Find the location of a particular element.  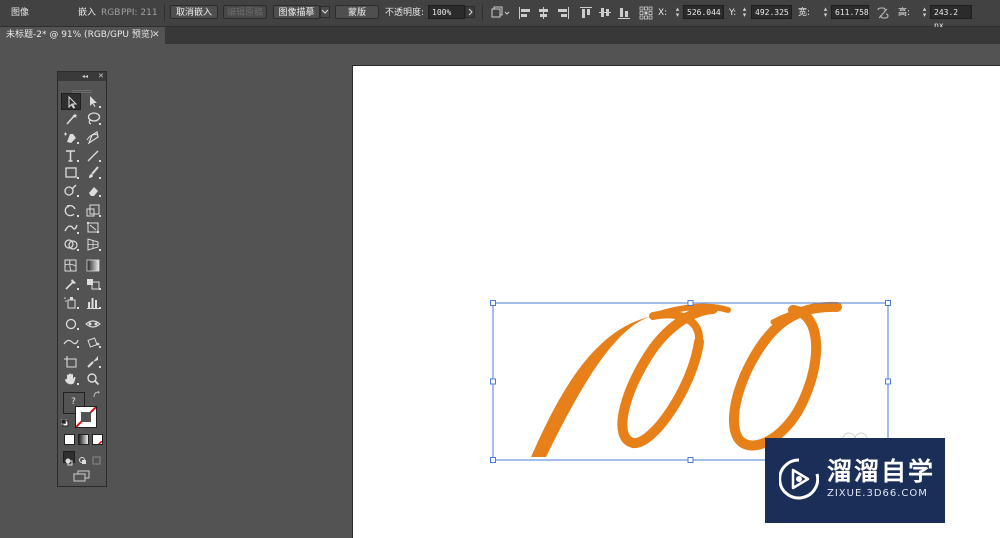

draw-mode-row is located at coordinates (83, 458).